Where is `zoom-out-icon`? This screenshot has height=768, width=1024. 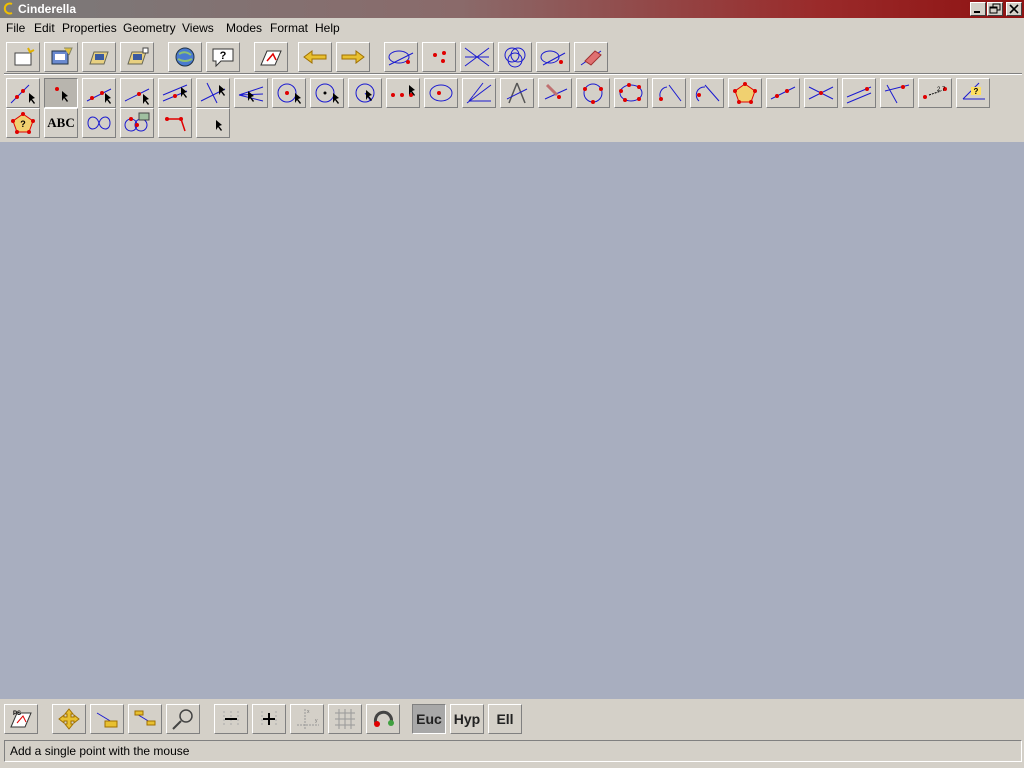 zoom-out-icon is located at coordinates (145, 718).